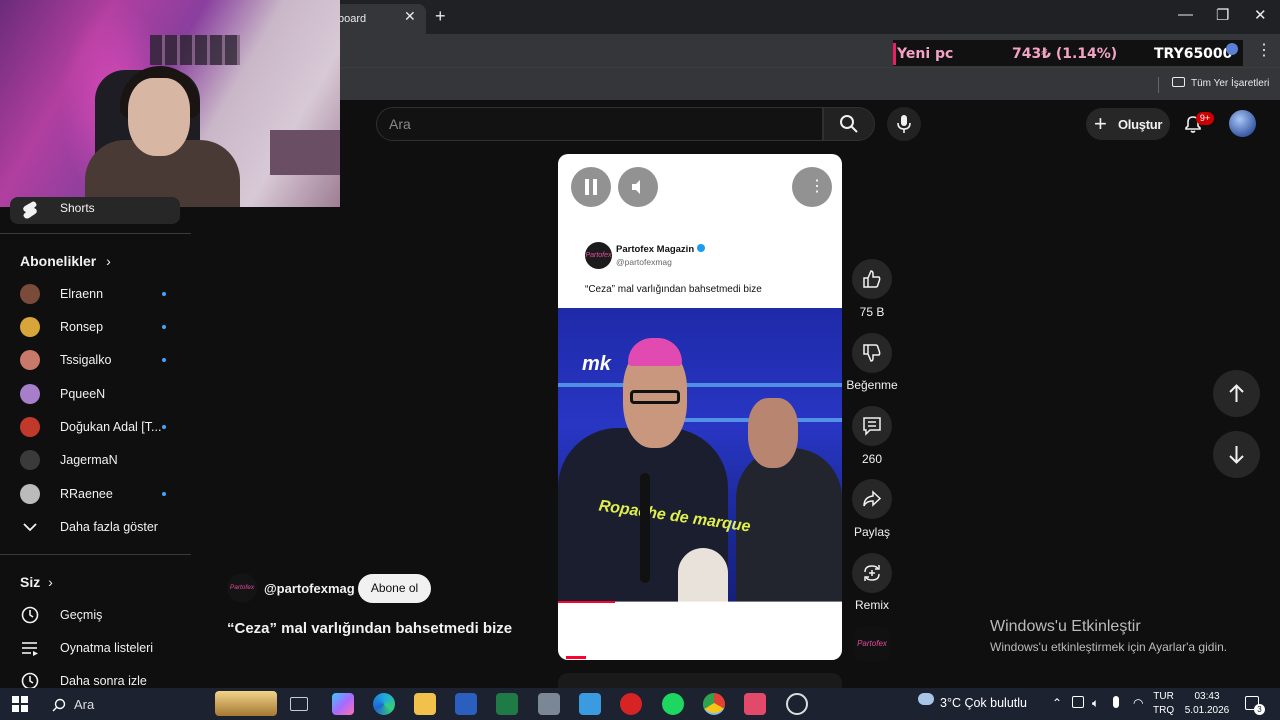 Image resolution: width=1280 pixels, height=720 pixels. What do you see at coordinates (384, 704) in the screenshot?
I see `edge-icon` at bounding box center [384, 704].